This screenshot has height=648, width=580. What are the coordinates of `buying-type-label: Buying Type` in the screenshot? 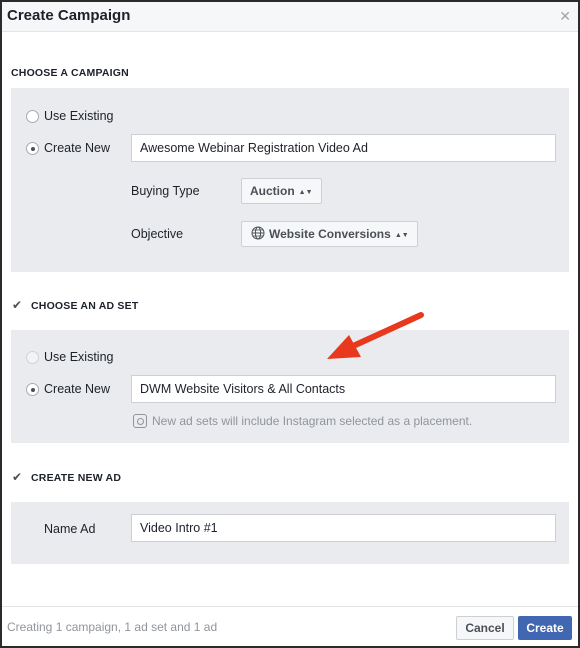 It's located at (165, 191).